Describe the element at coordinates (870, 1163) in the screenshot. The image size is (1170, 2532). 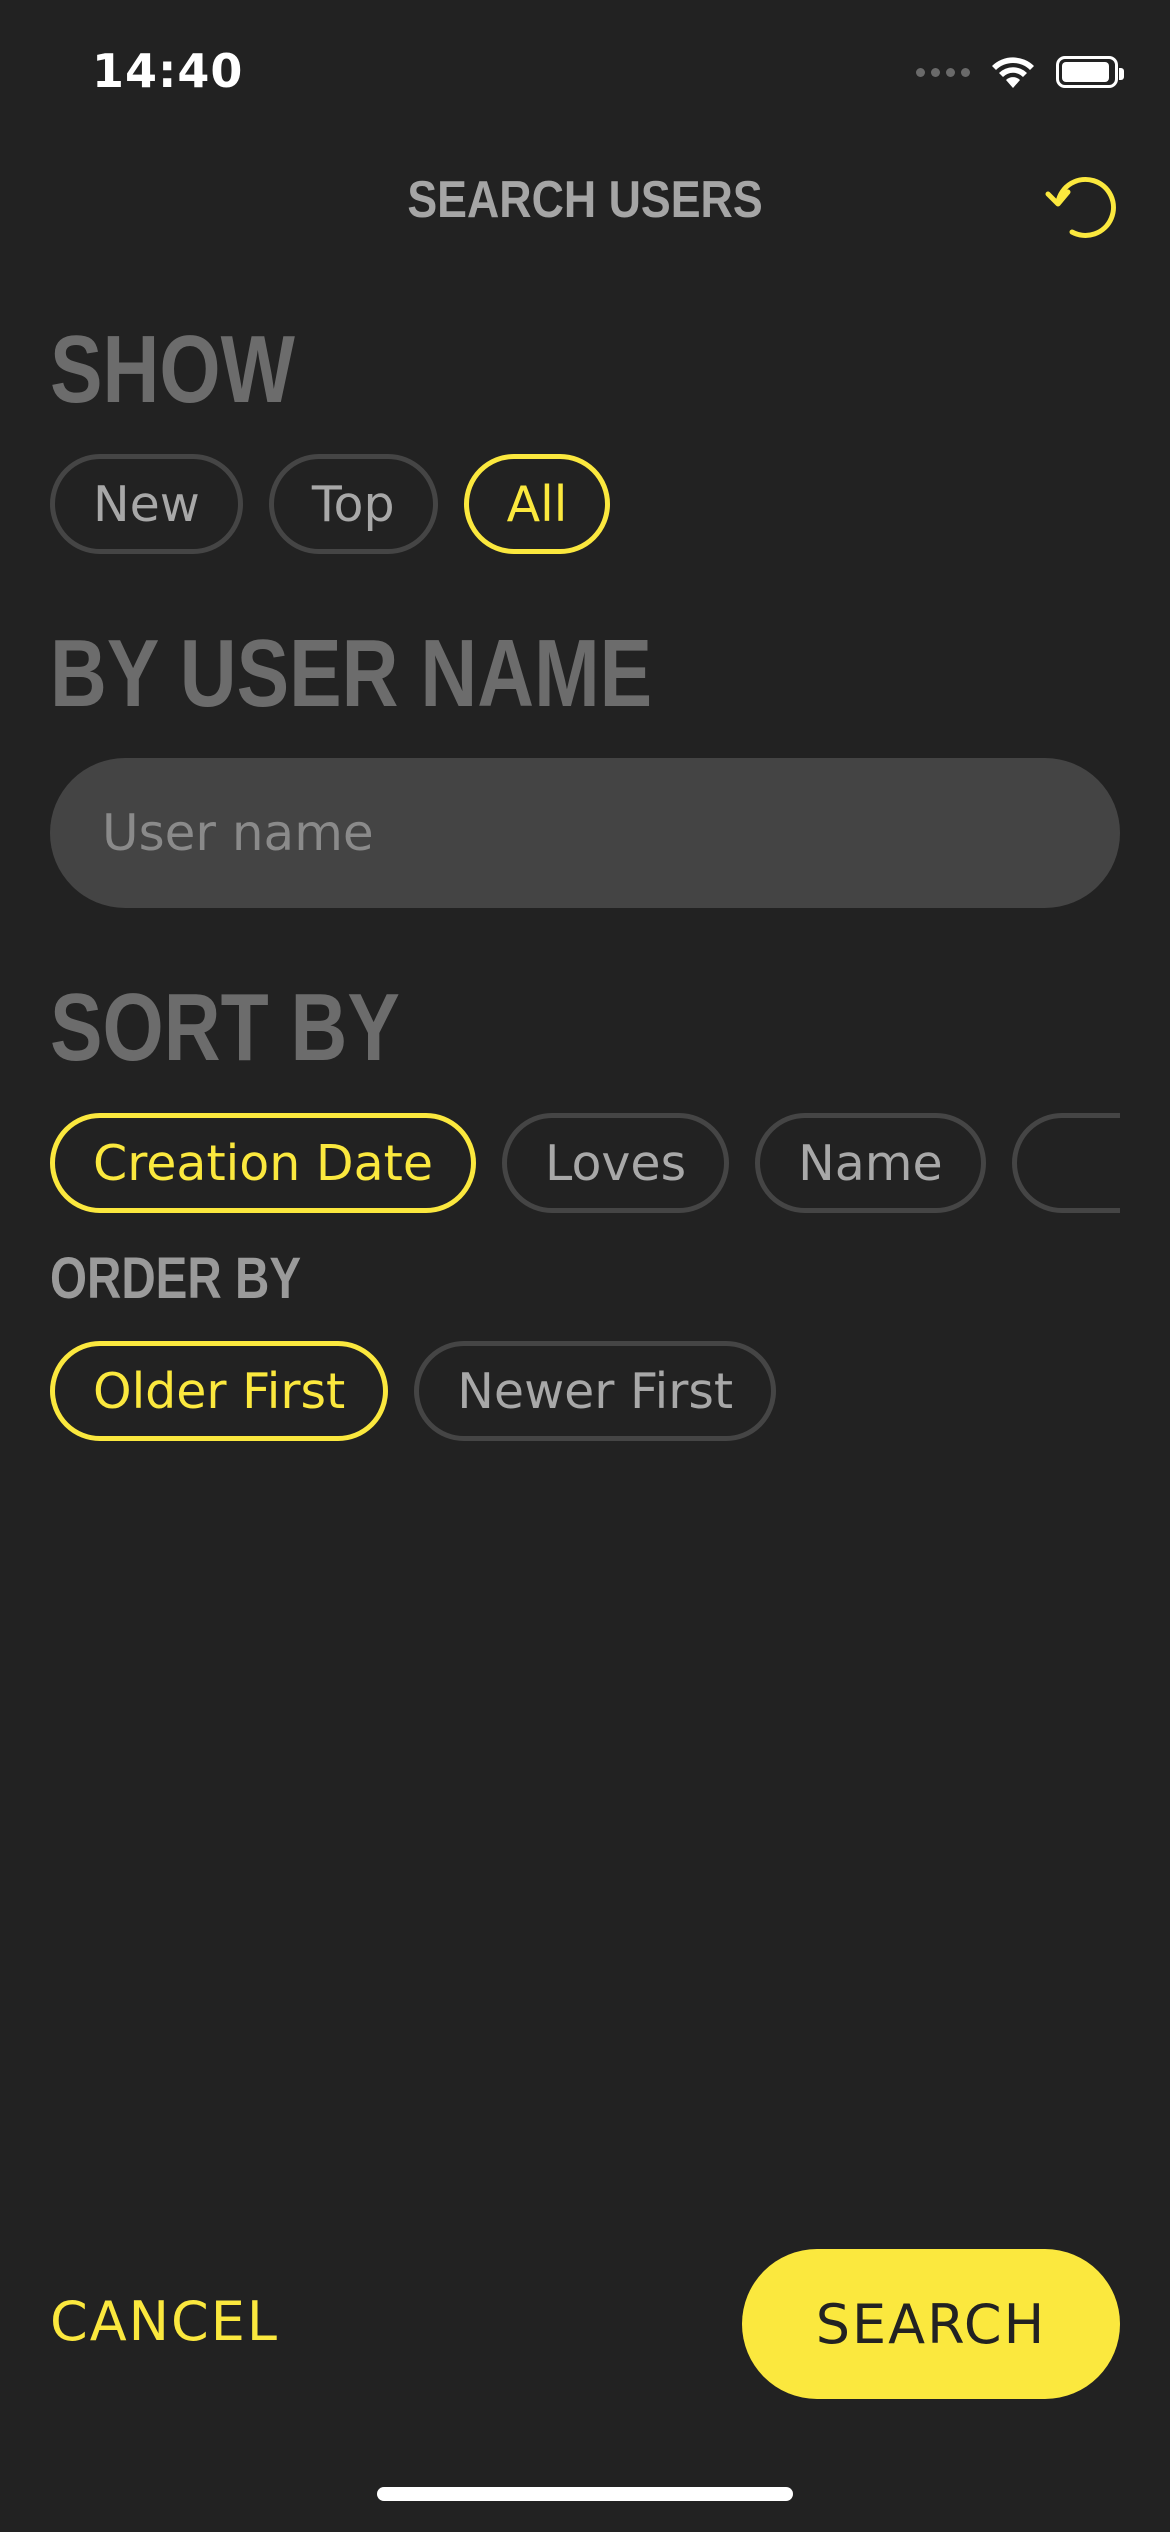
I see `sort-option-name: Name` at that location.